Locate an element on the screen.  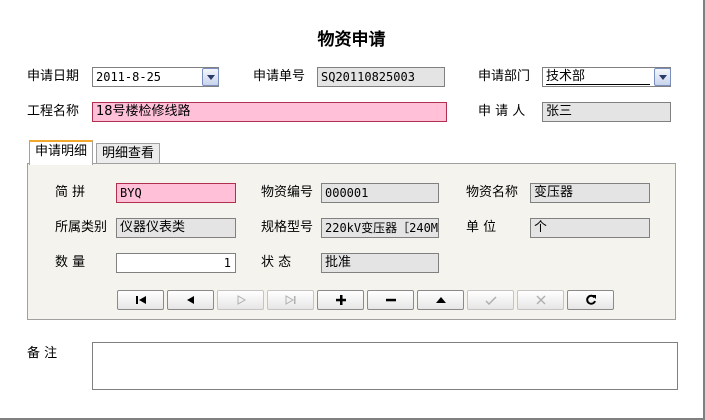
quantity-value: 1 is located at coordinates (227, 263).